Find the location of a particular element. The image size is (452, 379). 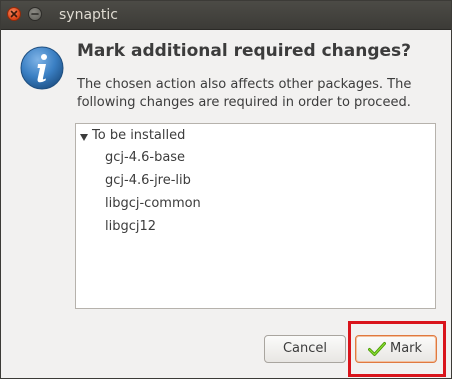

tree-group-label: To be installed is located at coordinates (139, 135).